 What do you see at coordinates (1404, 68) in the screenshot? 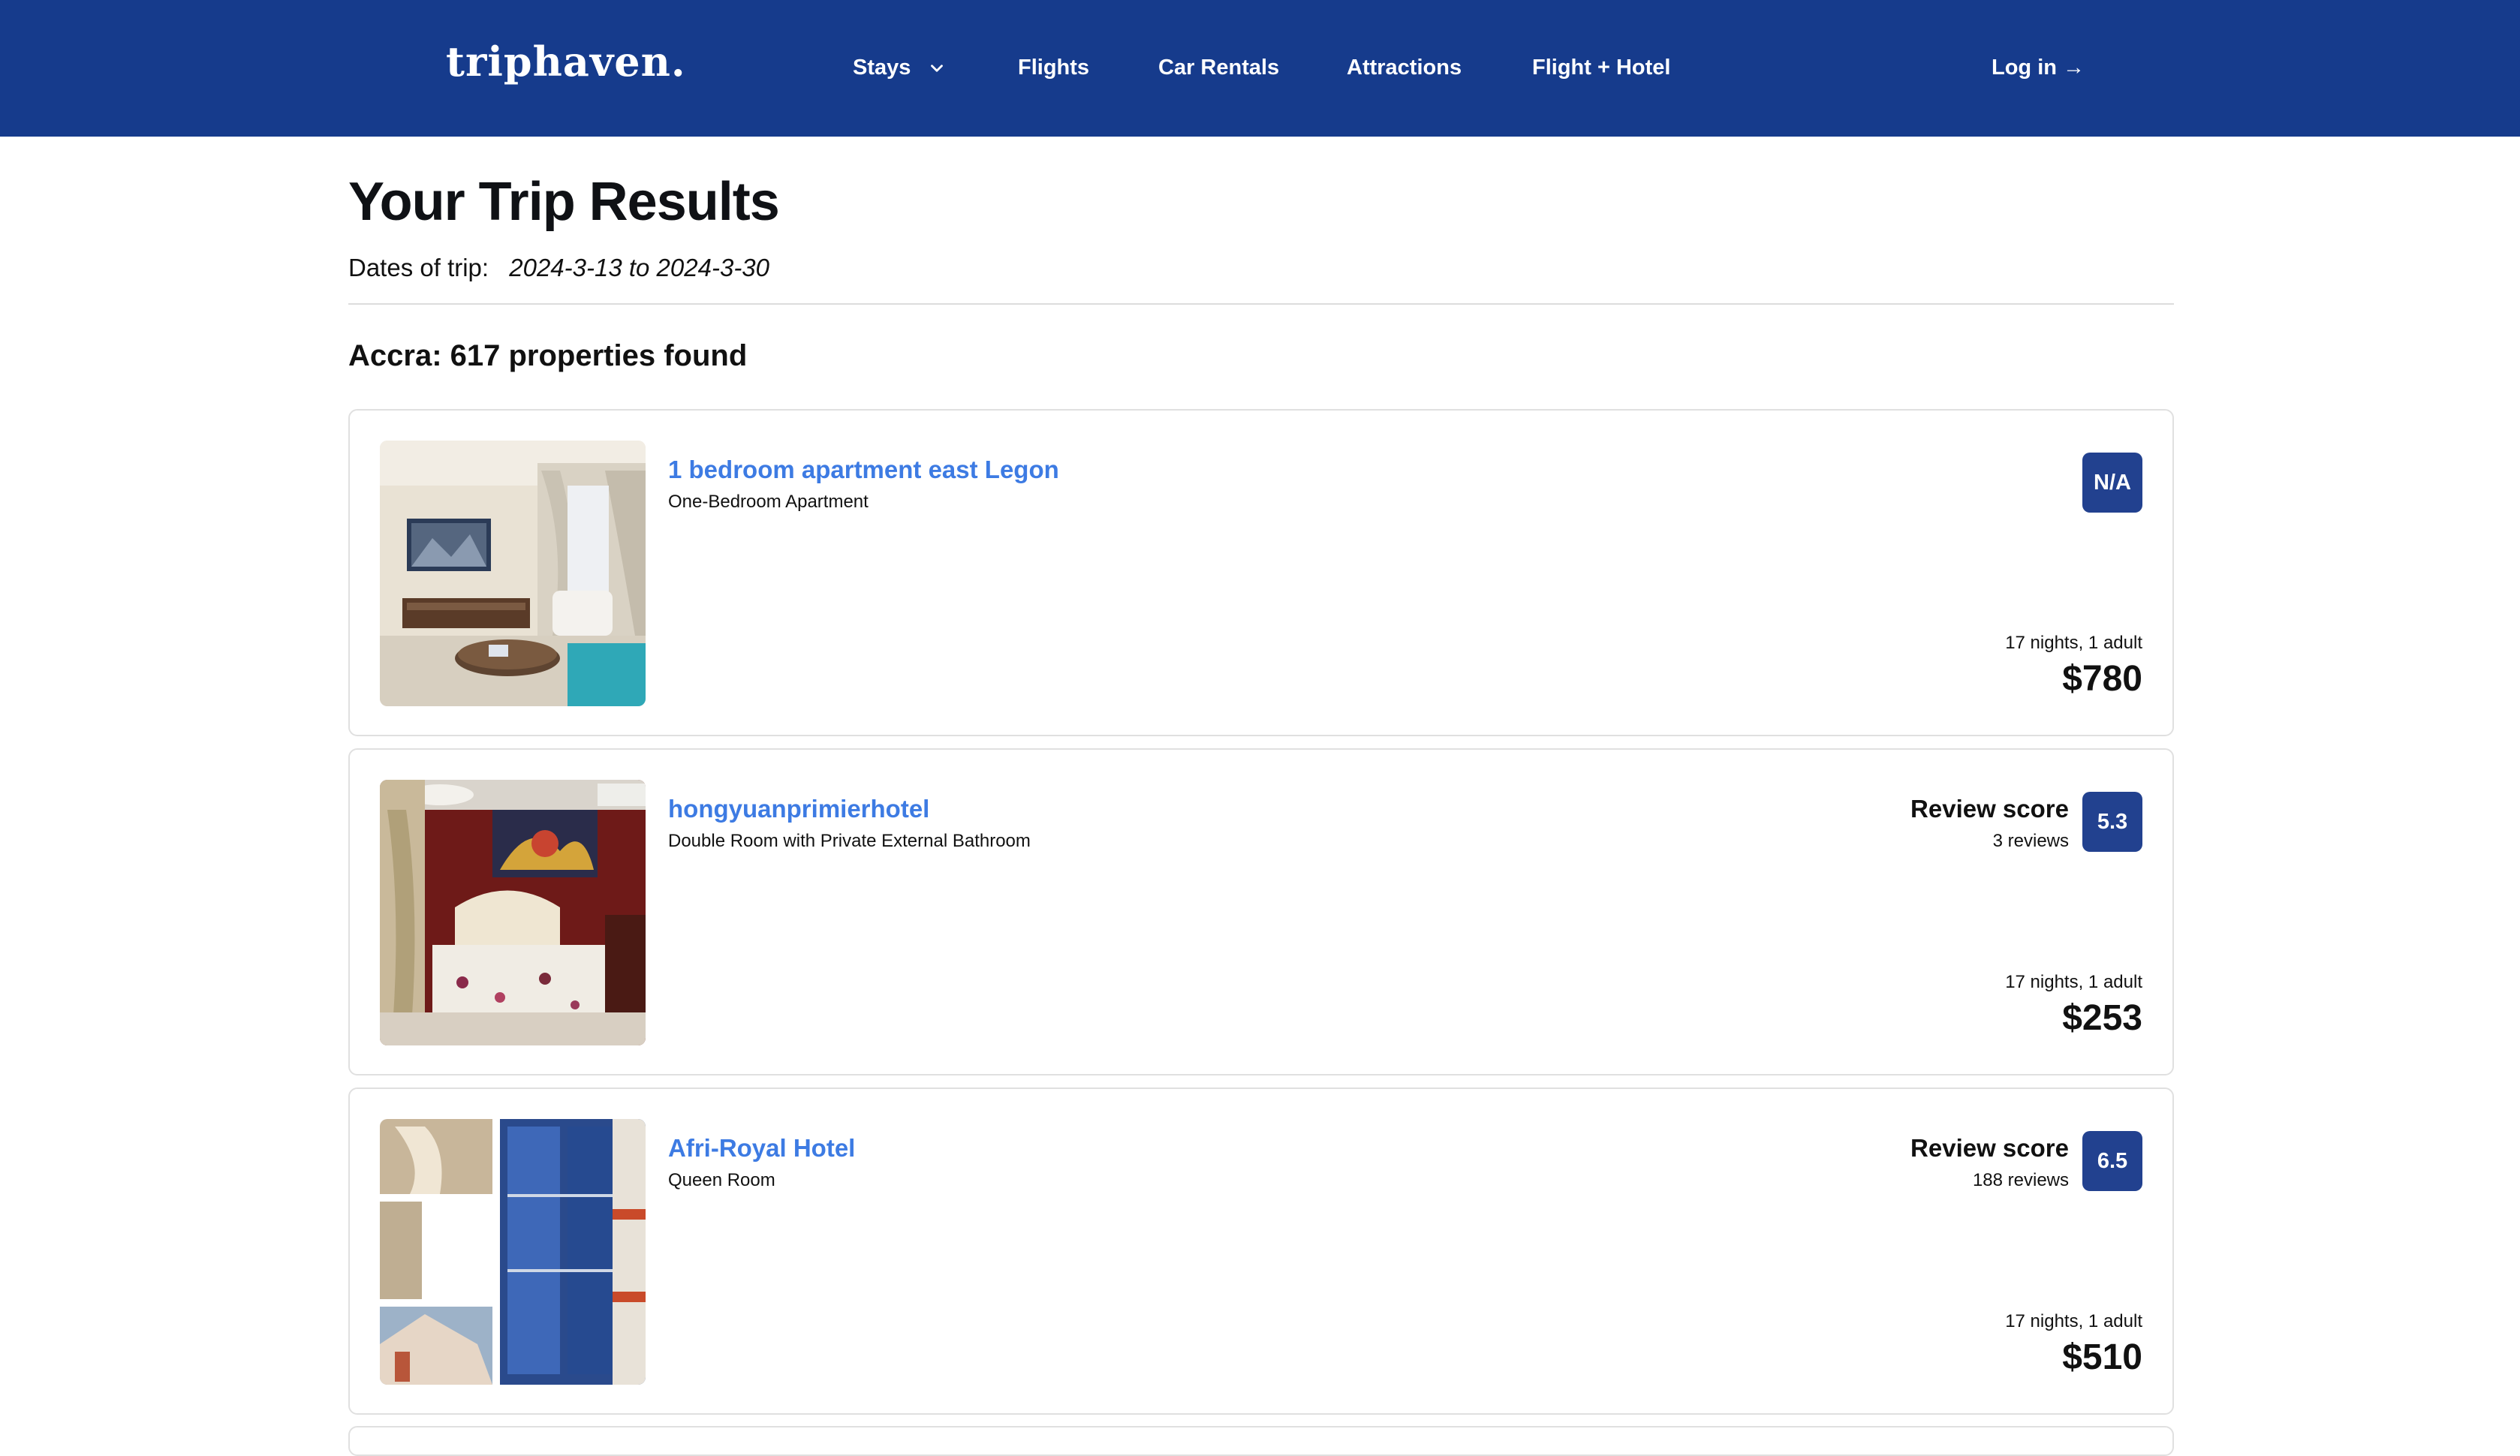
I see `nav-attractions: Attractions` at bounding box center [1404, 68].